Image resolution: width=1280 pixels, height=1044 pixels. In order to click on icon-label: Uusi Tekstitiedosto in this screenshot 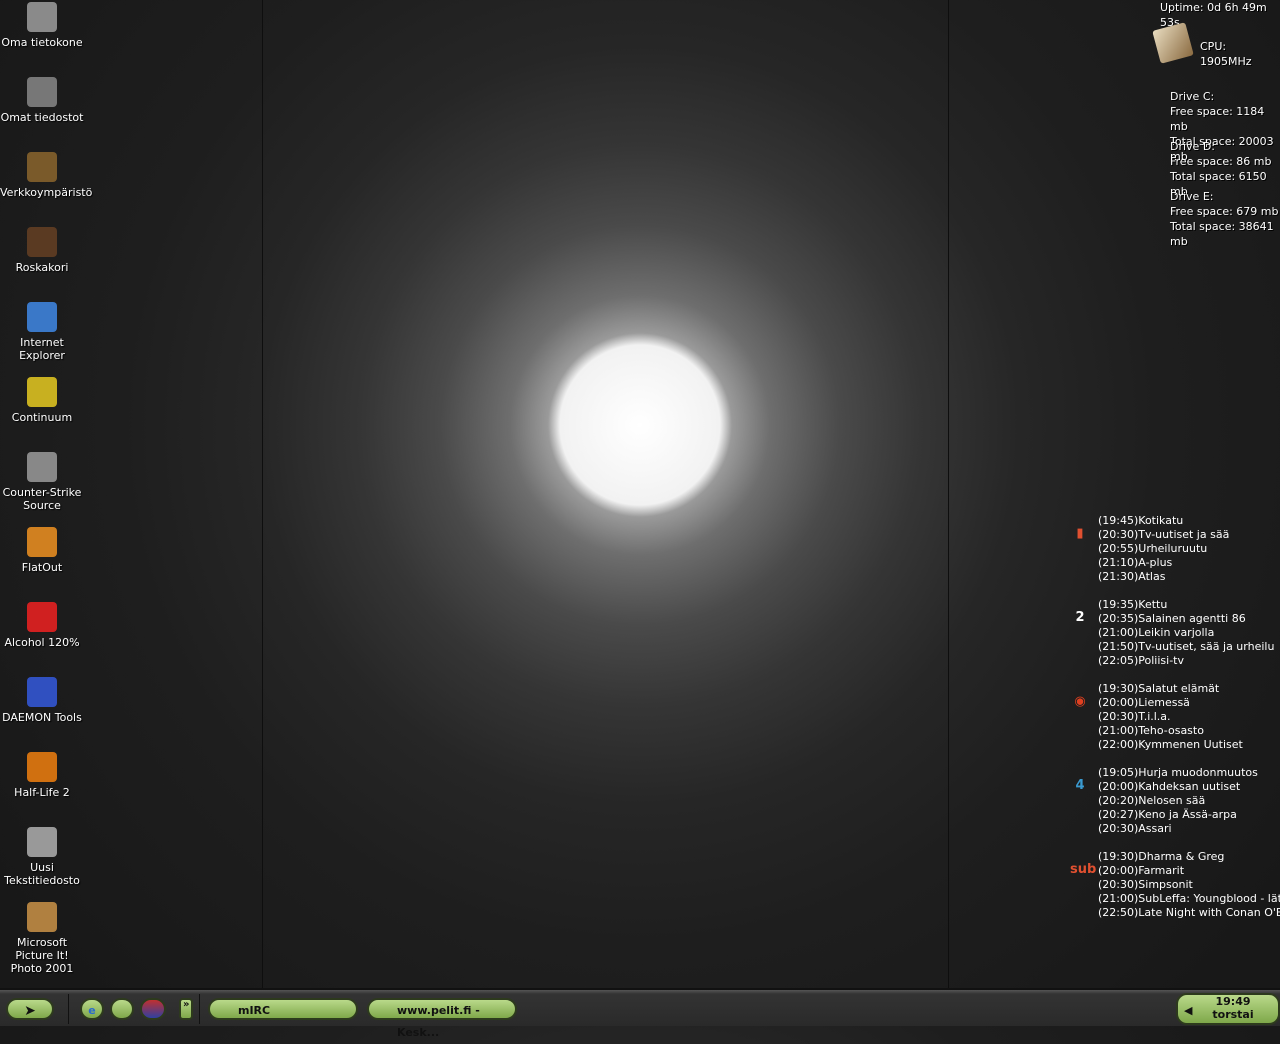, I will do `click(42, 874)`.